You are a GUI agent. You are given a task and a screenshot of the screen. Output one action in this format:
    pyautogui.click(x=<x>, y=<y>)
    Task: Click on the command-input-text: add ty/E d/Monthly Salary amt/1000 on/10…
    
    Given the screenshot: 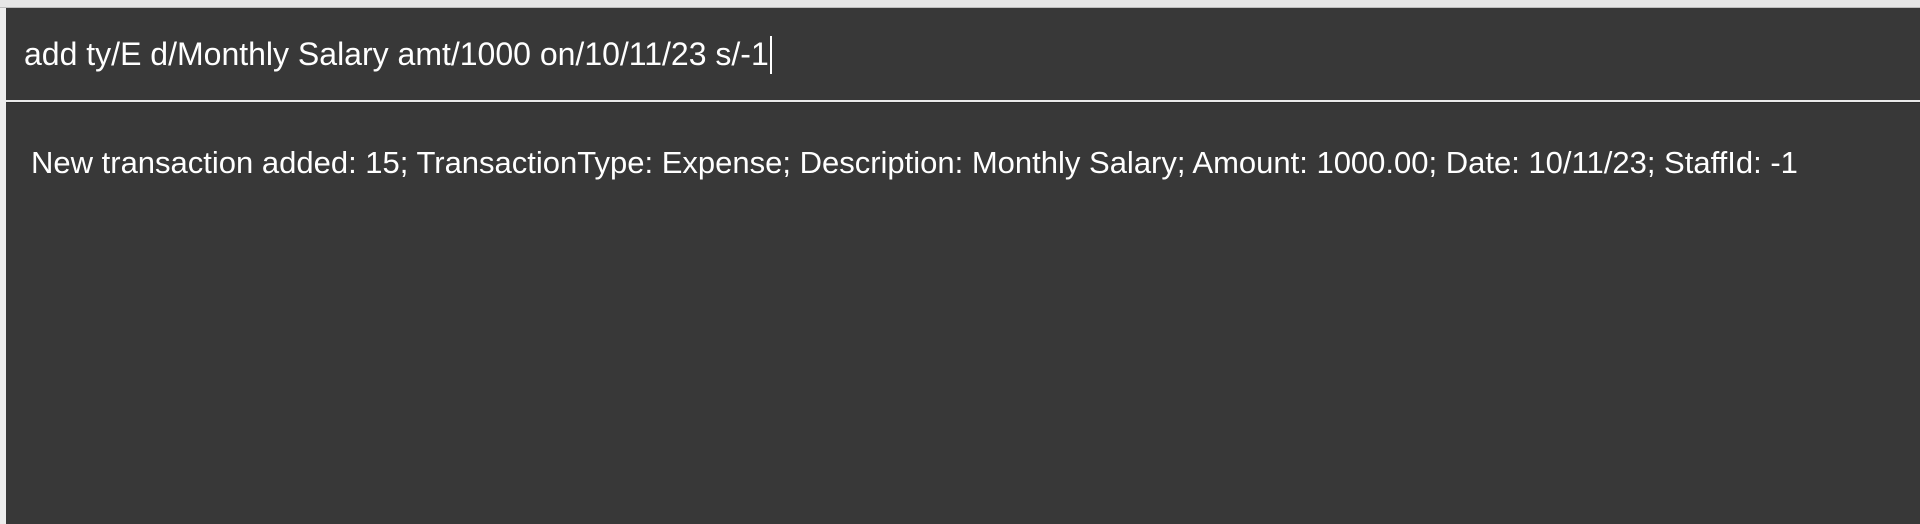 What is the action you would take?
    pyautogui.click(x=396, y=54)
    